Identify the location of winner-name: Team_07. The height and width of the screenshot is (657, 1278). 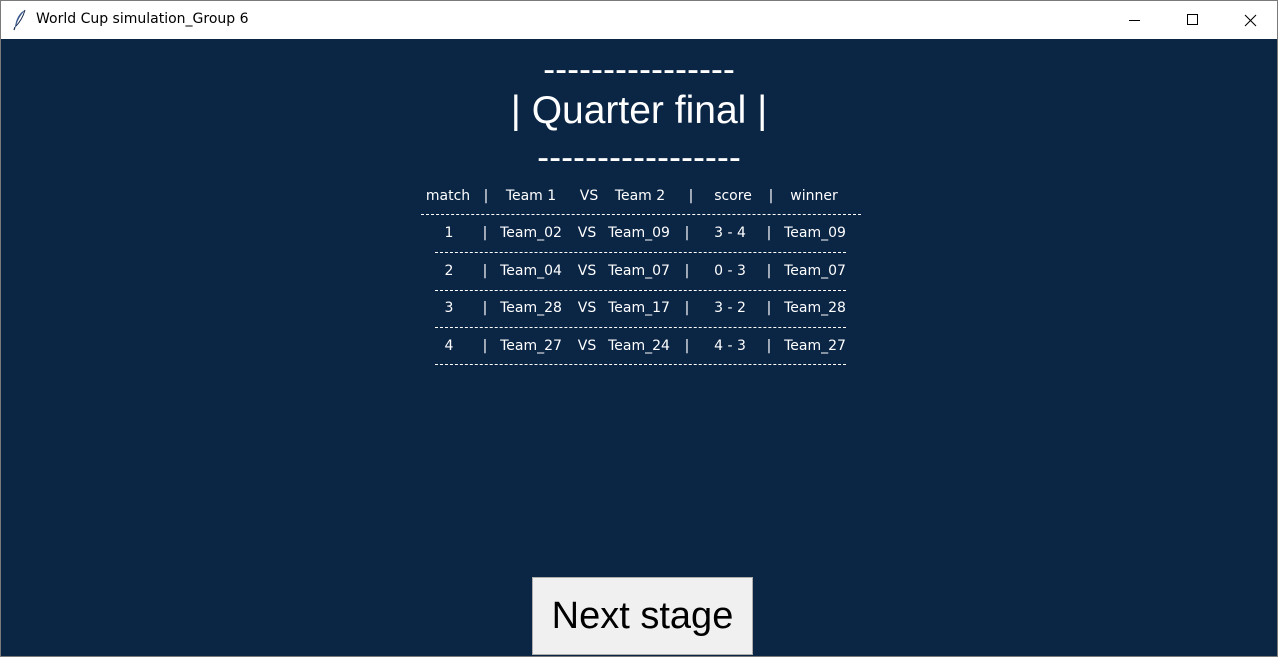
(815, 271).